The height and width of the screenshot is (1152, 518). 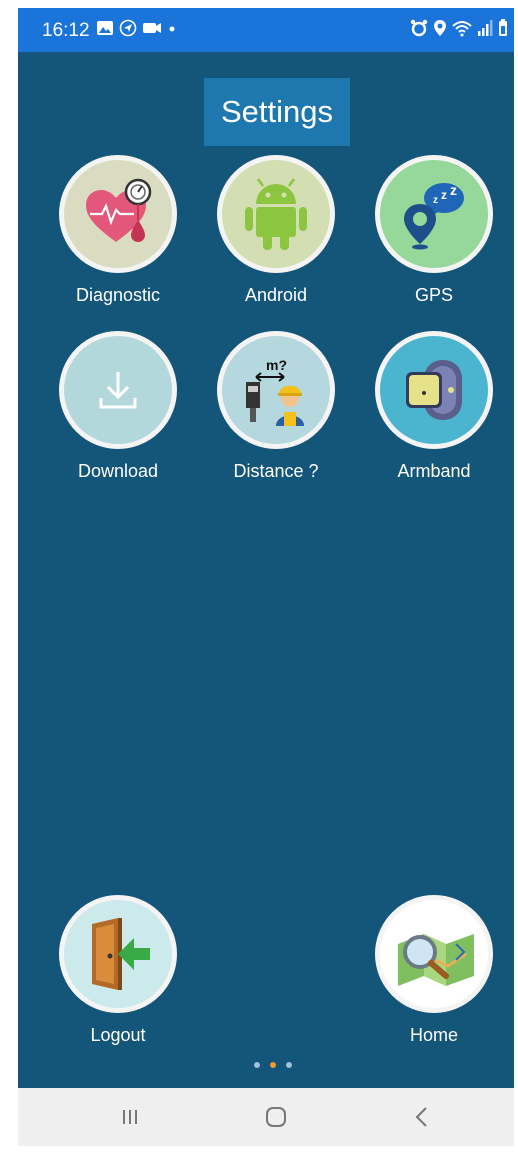 I want to click on tile-label-gps: GPS, so click(x=433, y=295).